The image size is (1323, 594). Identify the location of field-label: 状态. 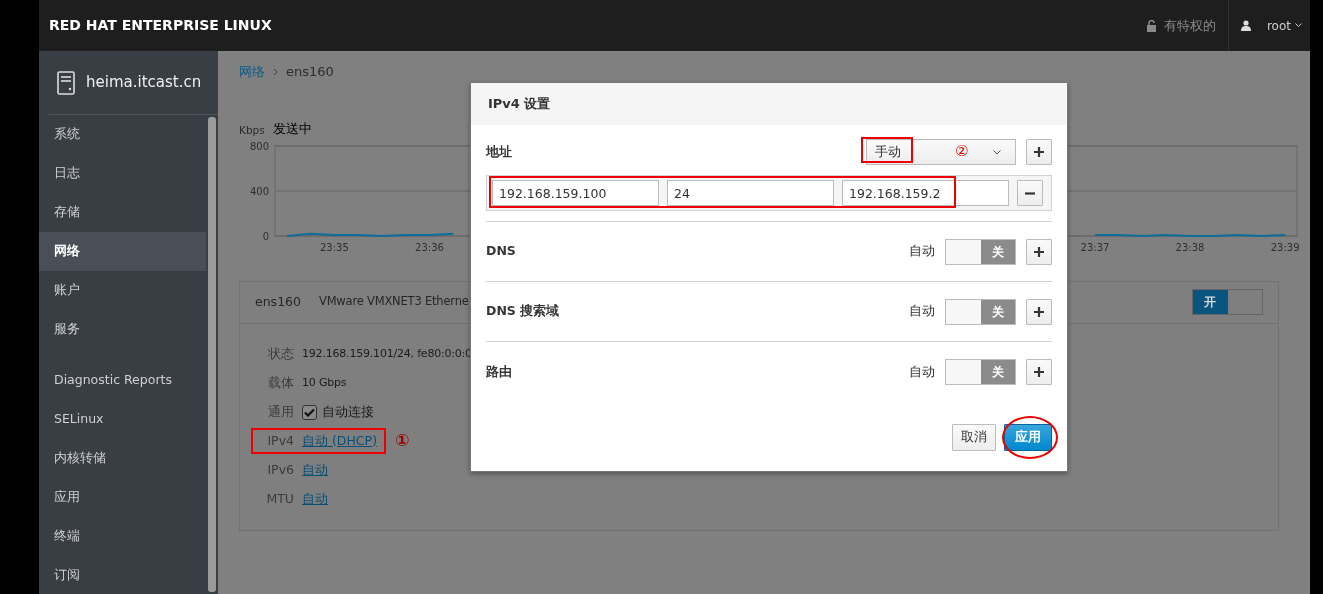
(281, 353).